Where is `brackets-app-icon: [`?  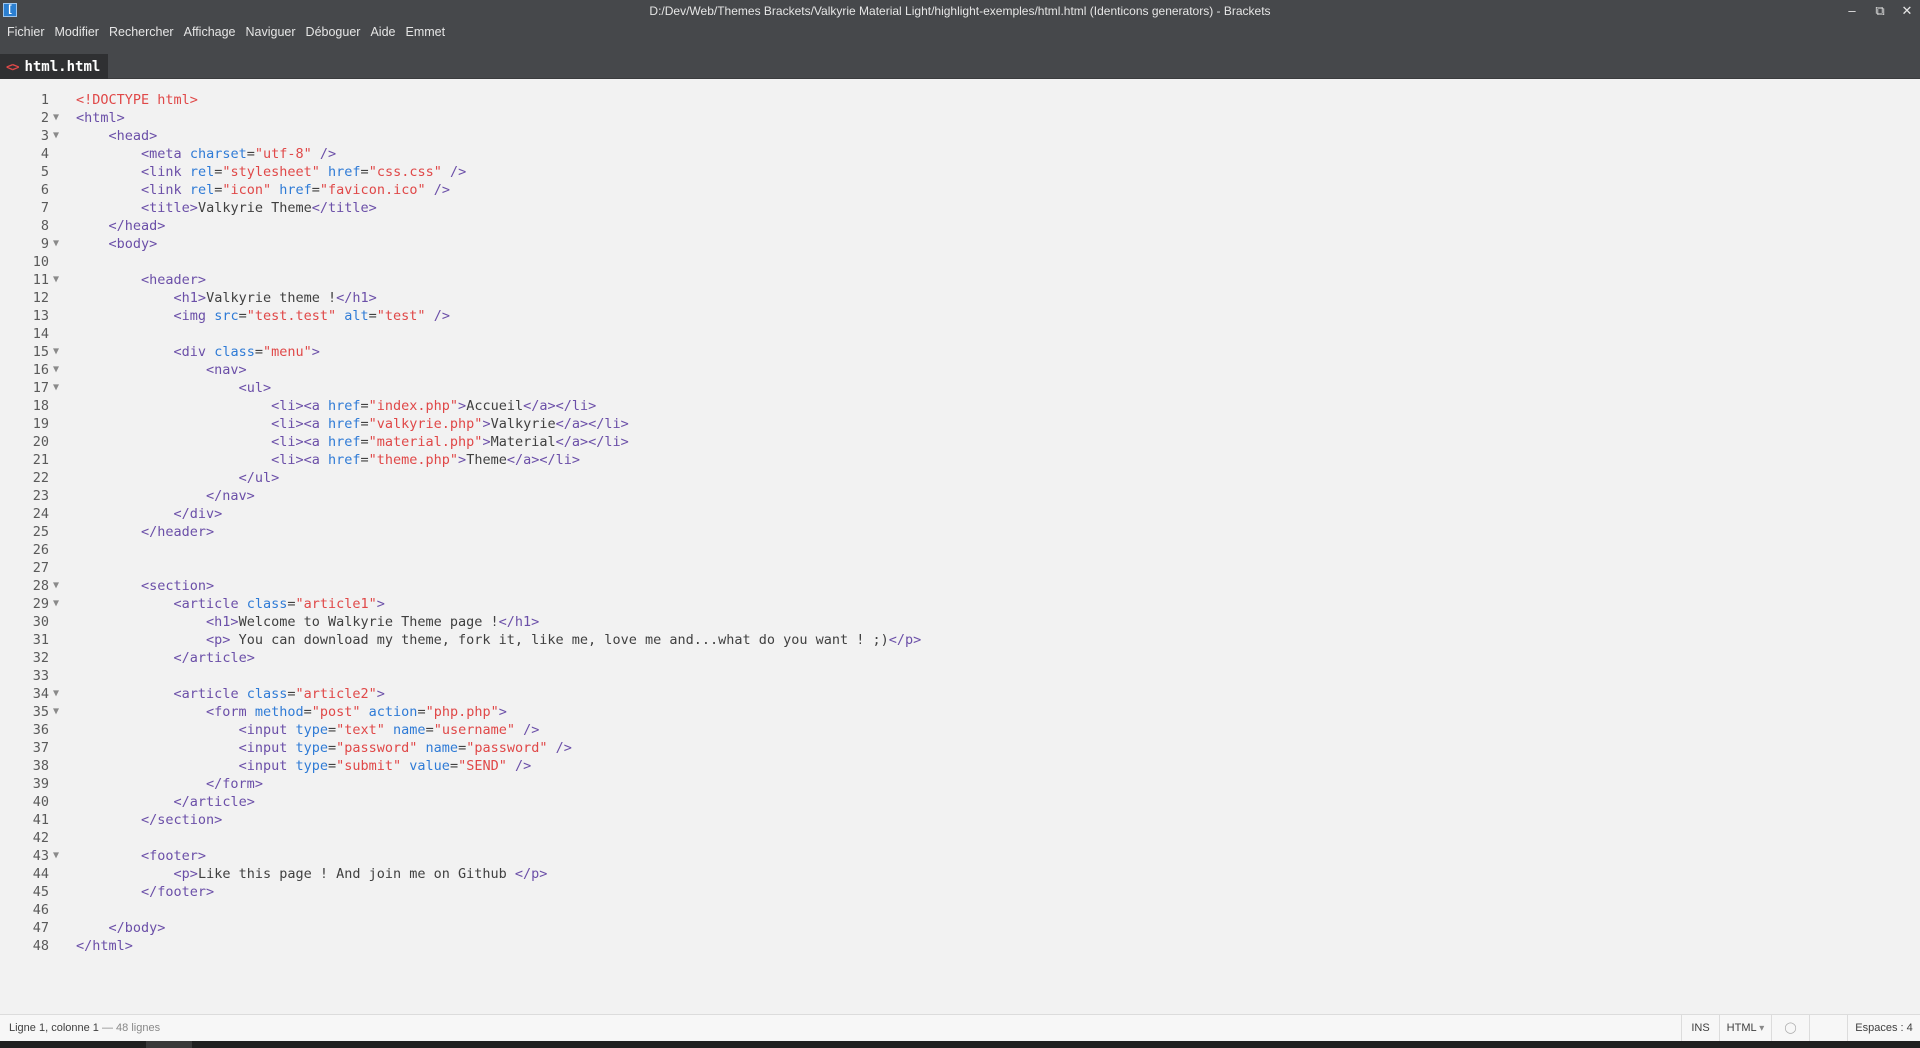
brackets-app-icon: [ is located at coordinates (10, 10).